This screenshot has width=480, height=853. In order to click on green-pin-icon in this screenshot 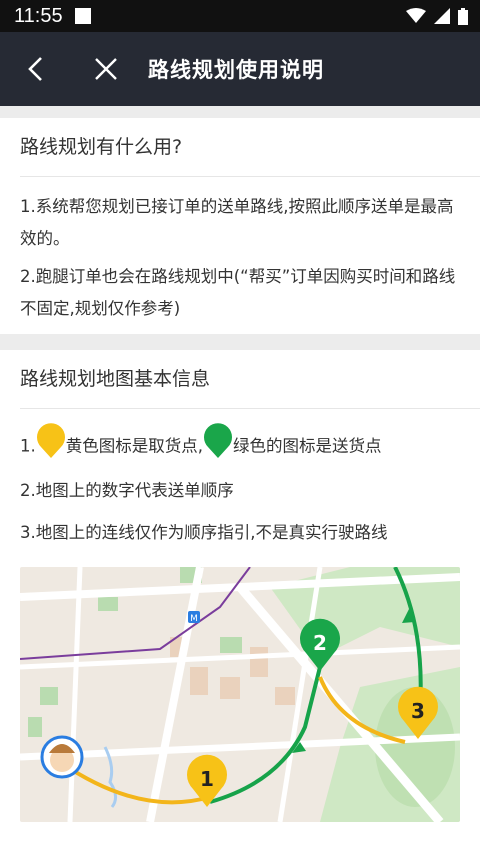, I will do `click(218, 440)`.